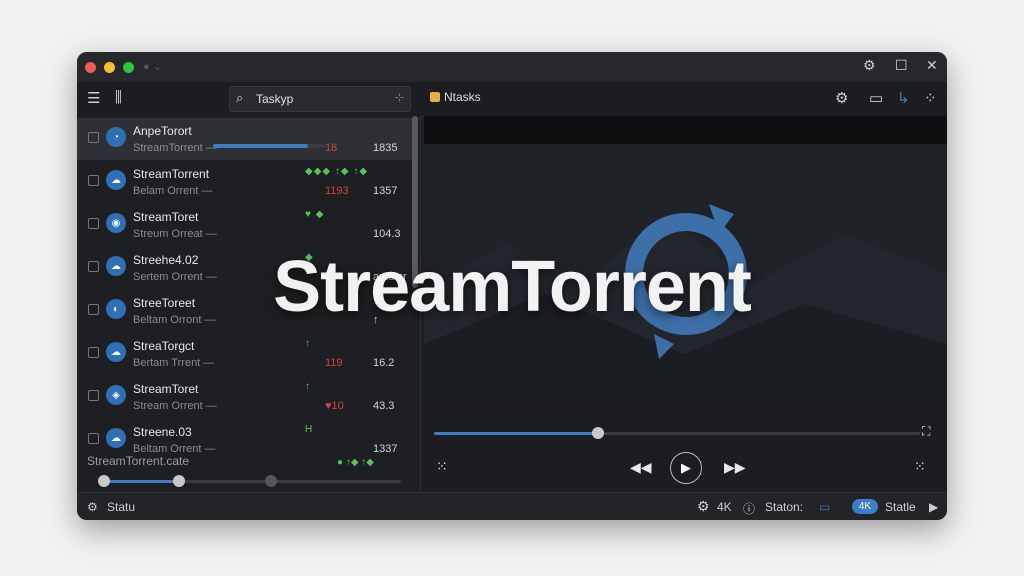 This screenshot has height=576, width=1024. I want to click on settings-icon: ⚙, so click(869, 65).